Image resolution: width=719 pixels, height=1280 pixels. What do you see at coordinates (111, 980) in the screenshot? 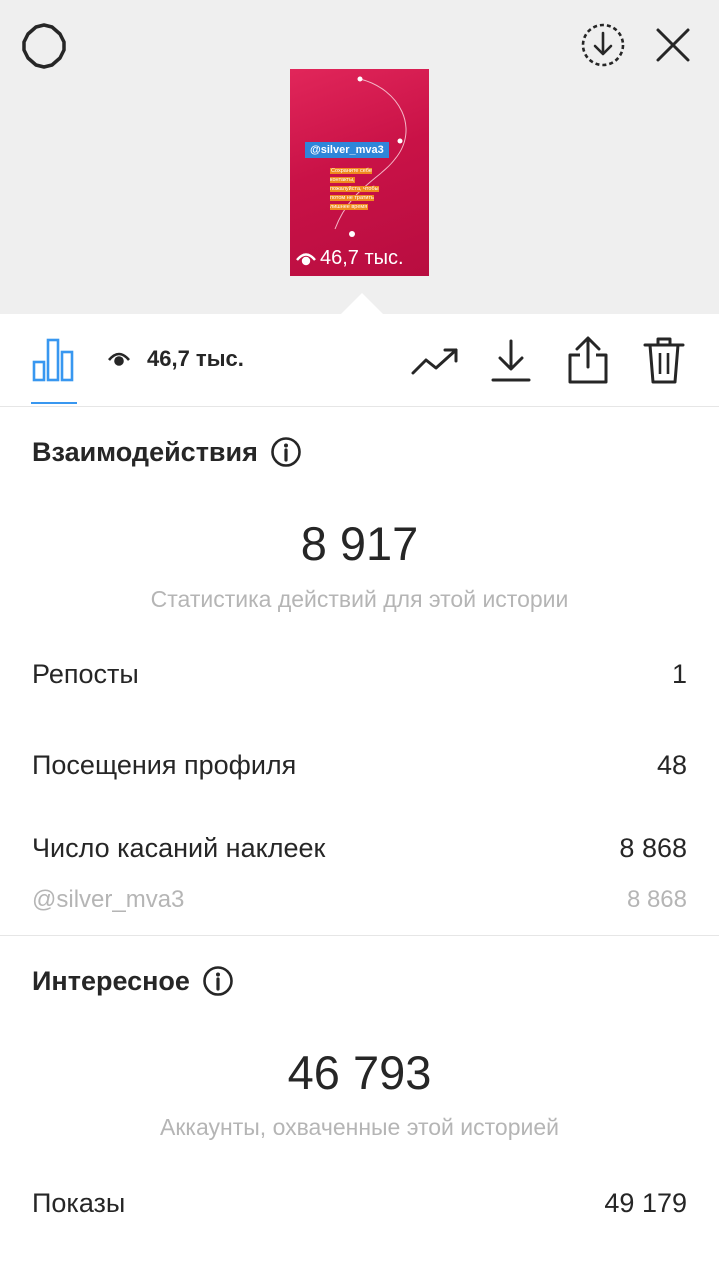
I see `discovery-title: Интересное` at bounding box center [111, 980].